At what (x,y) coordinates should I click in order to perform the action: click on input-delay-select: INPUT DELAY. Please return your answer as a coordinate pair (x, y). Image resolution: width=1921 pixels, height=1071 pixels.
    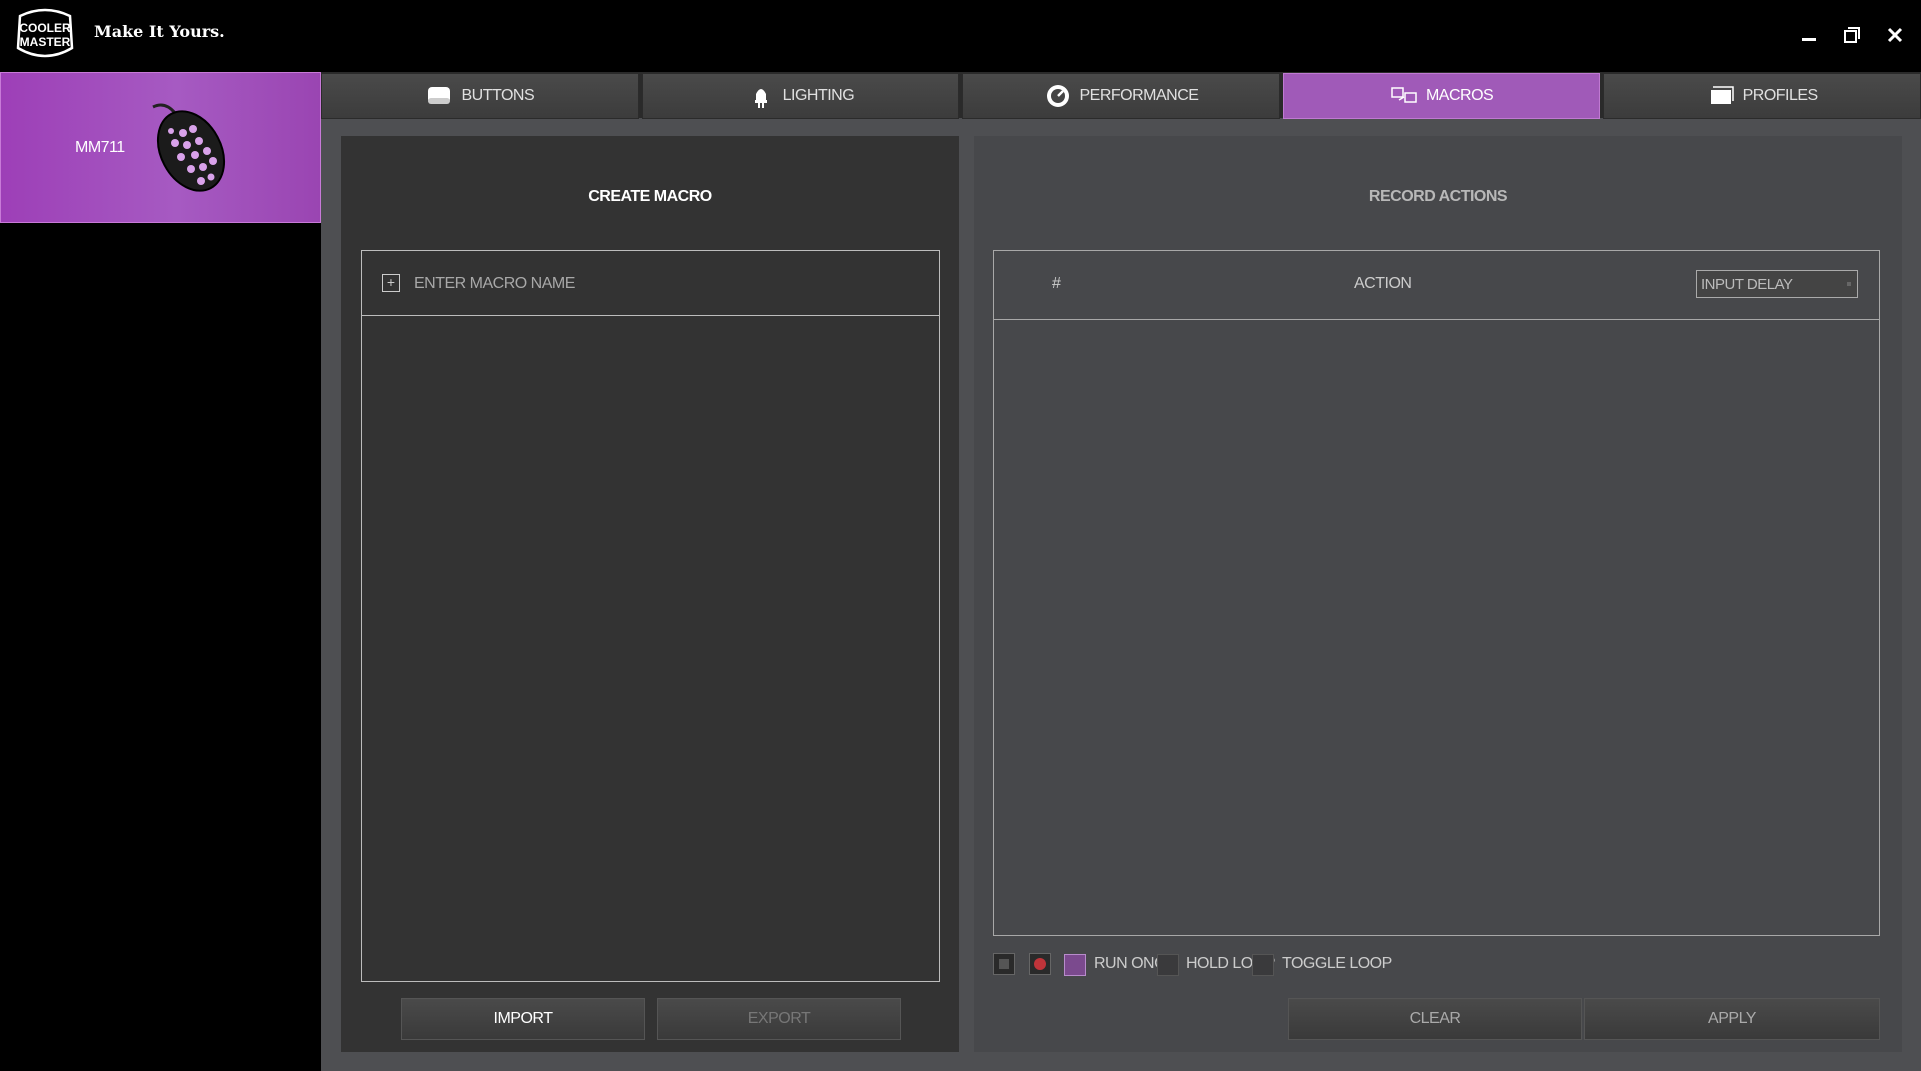
    Looking at the image, I should click on (1777, 284).